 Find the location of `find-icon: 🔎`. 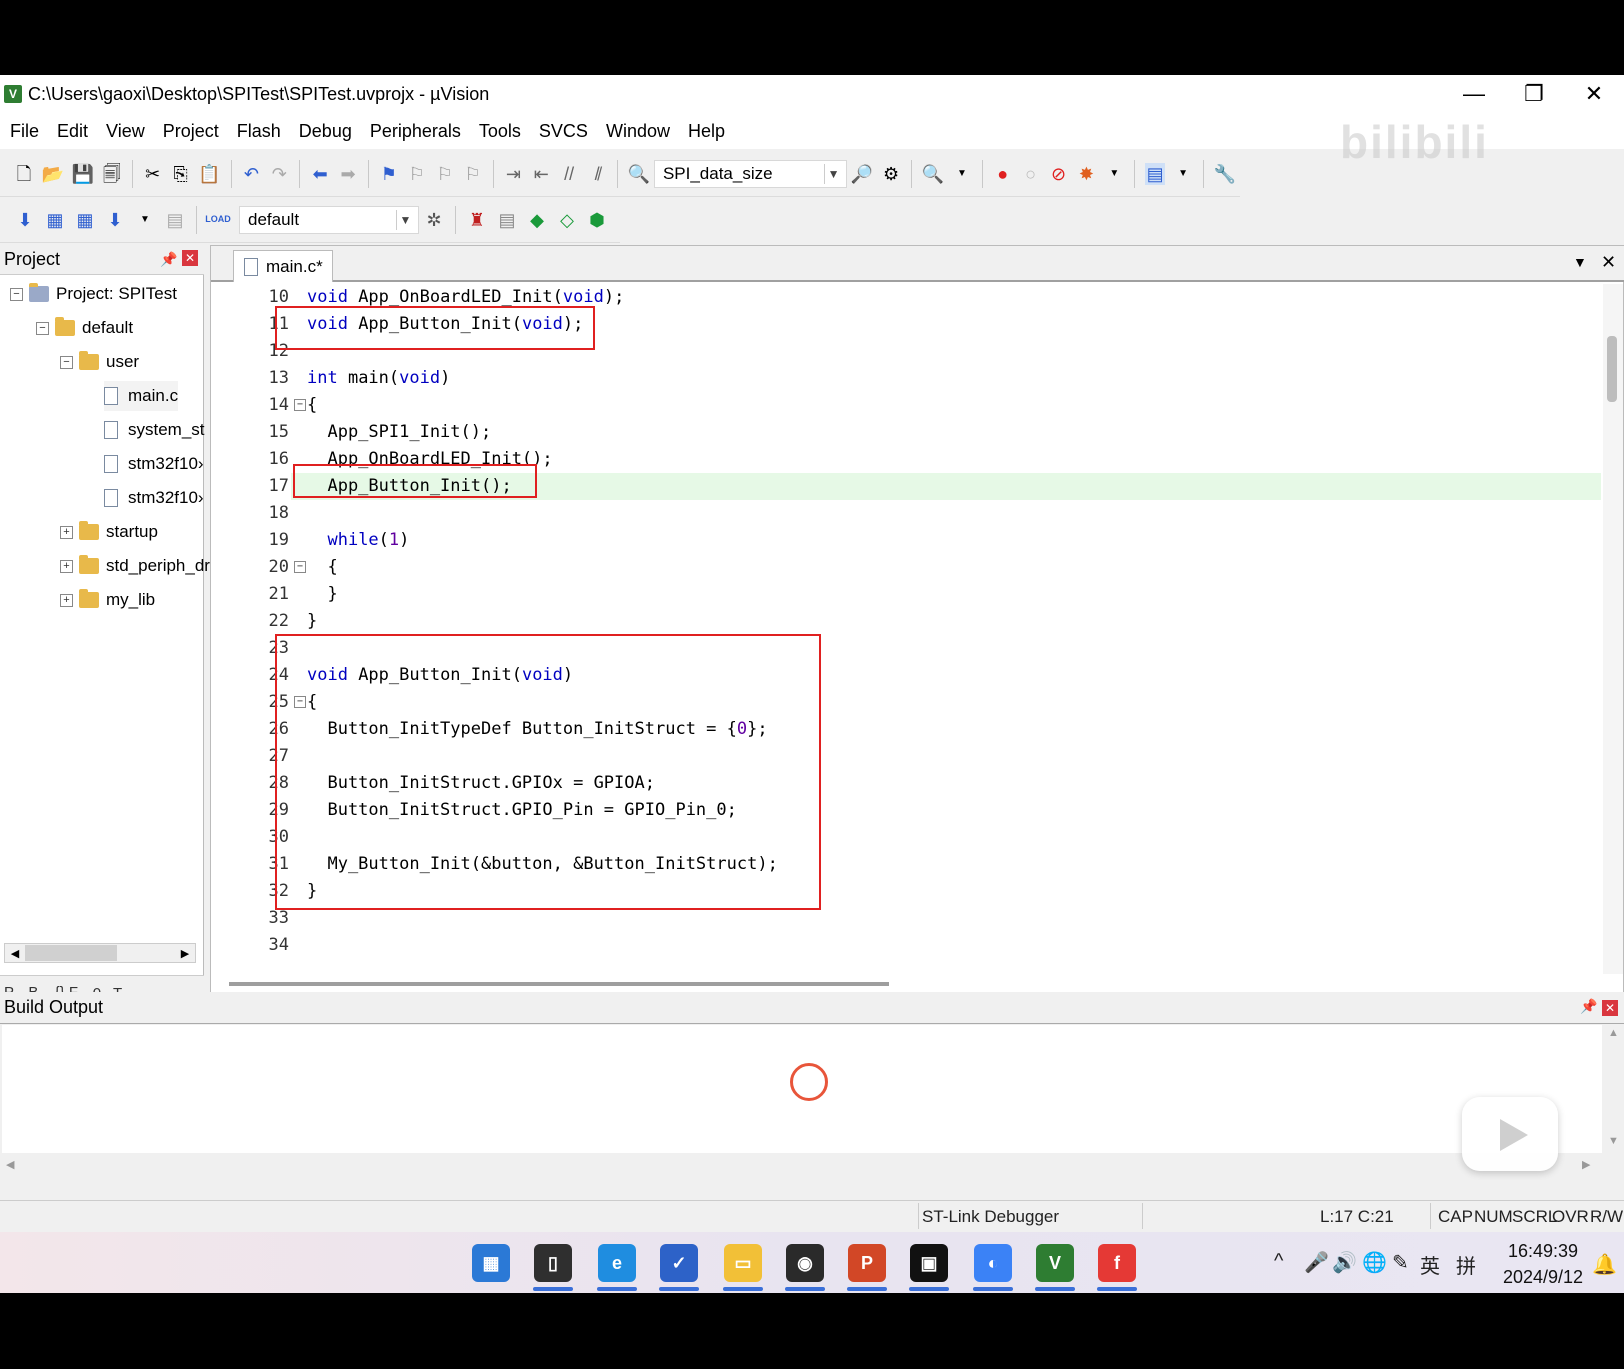

find-icon: 🔎 is located at coordinates (862, 174).